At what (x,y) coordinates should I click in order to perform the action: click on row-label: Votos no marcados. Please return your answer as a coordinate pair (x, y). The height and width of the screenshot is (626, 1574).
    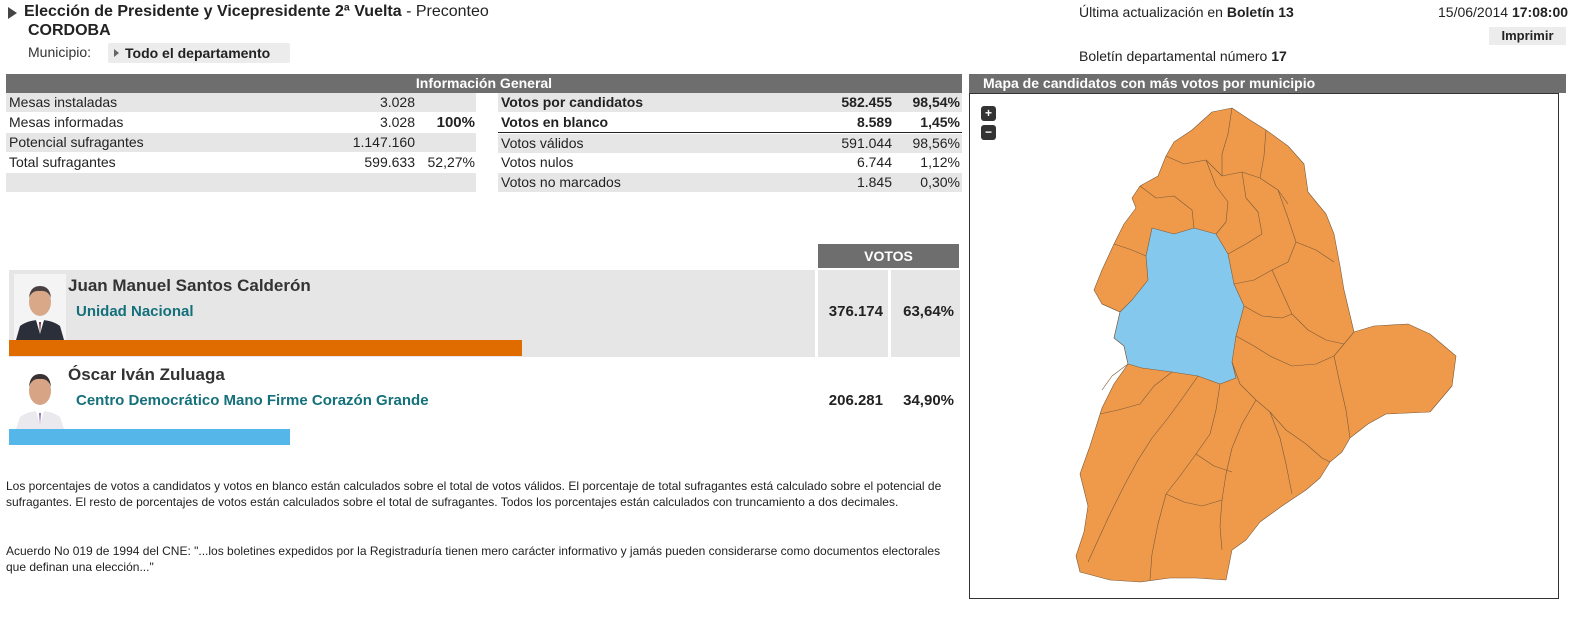
    Looking at the image, I should click on (561, 182).